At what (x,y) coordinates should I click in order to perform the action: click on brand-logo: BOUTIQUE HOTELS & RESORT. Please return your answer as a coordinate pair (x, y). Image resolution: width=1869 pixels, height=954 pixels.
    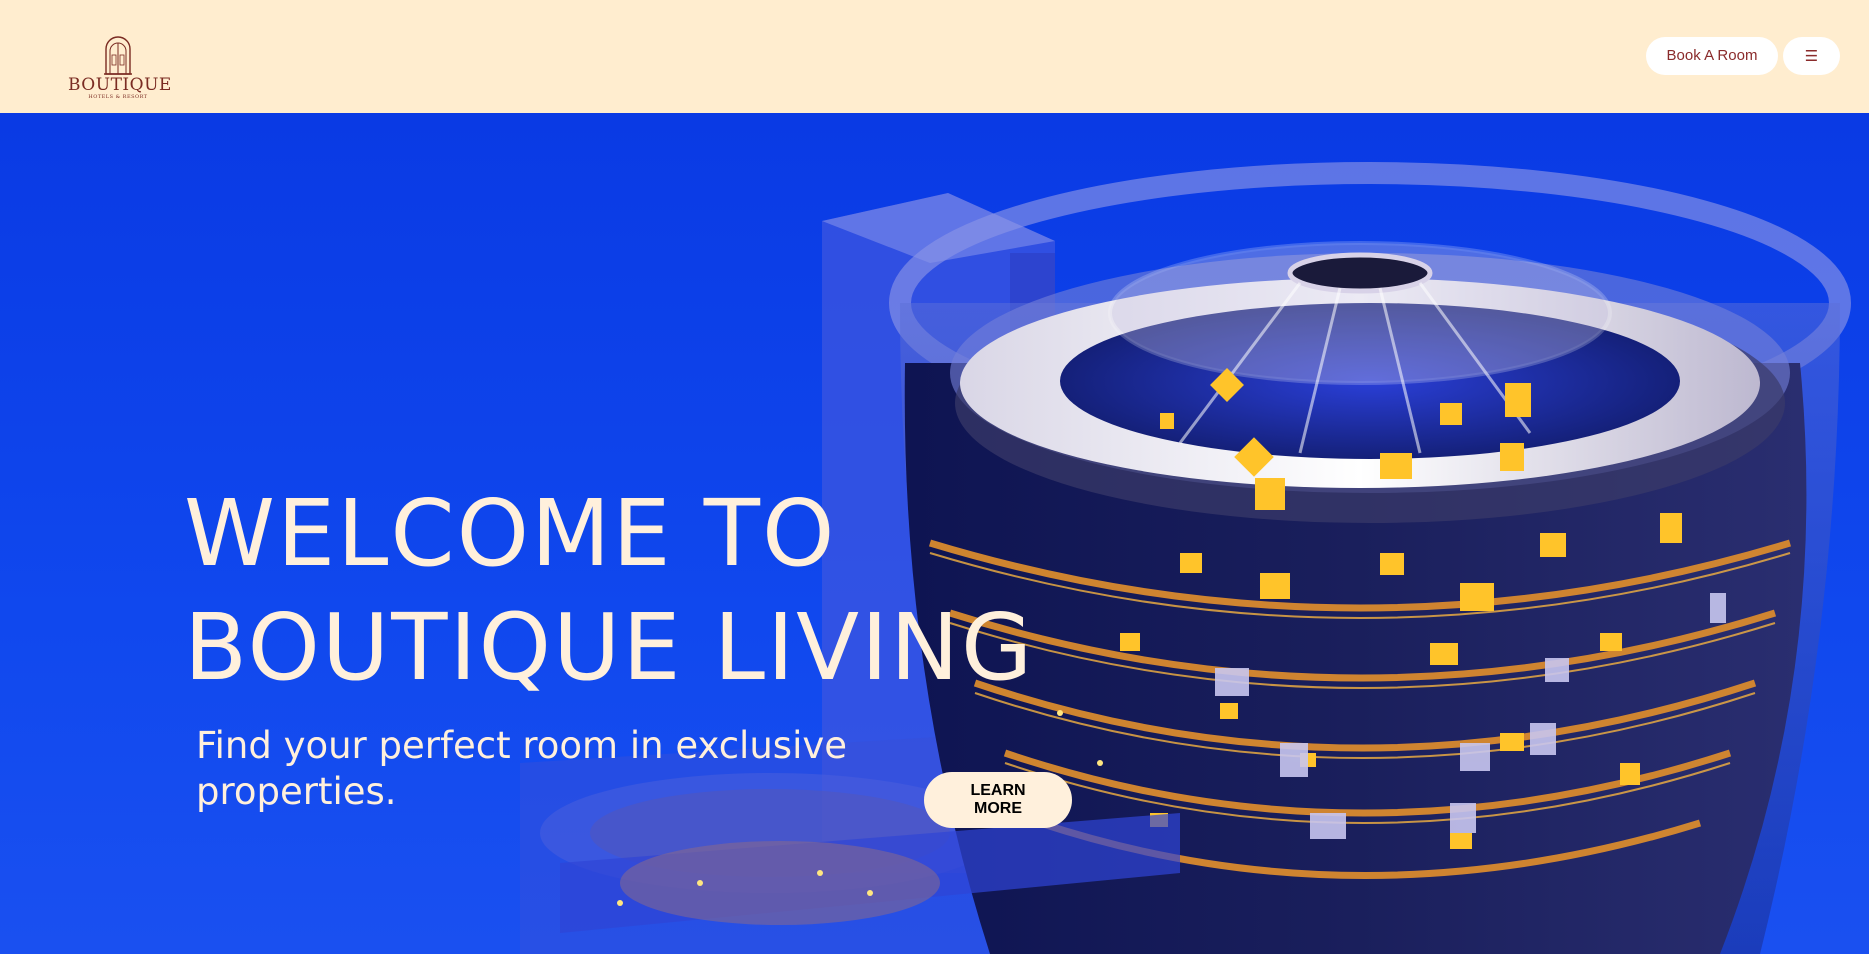
    Looking at the image, I should click on (120, 71).